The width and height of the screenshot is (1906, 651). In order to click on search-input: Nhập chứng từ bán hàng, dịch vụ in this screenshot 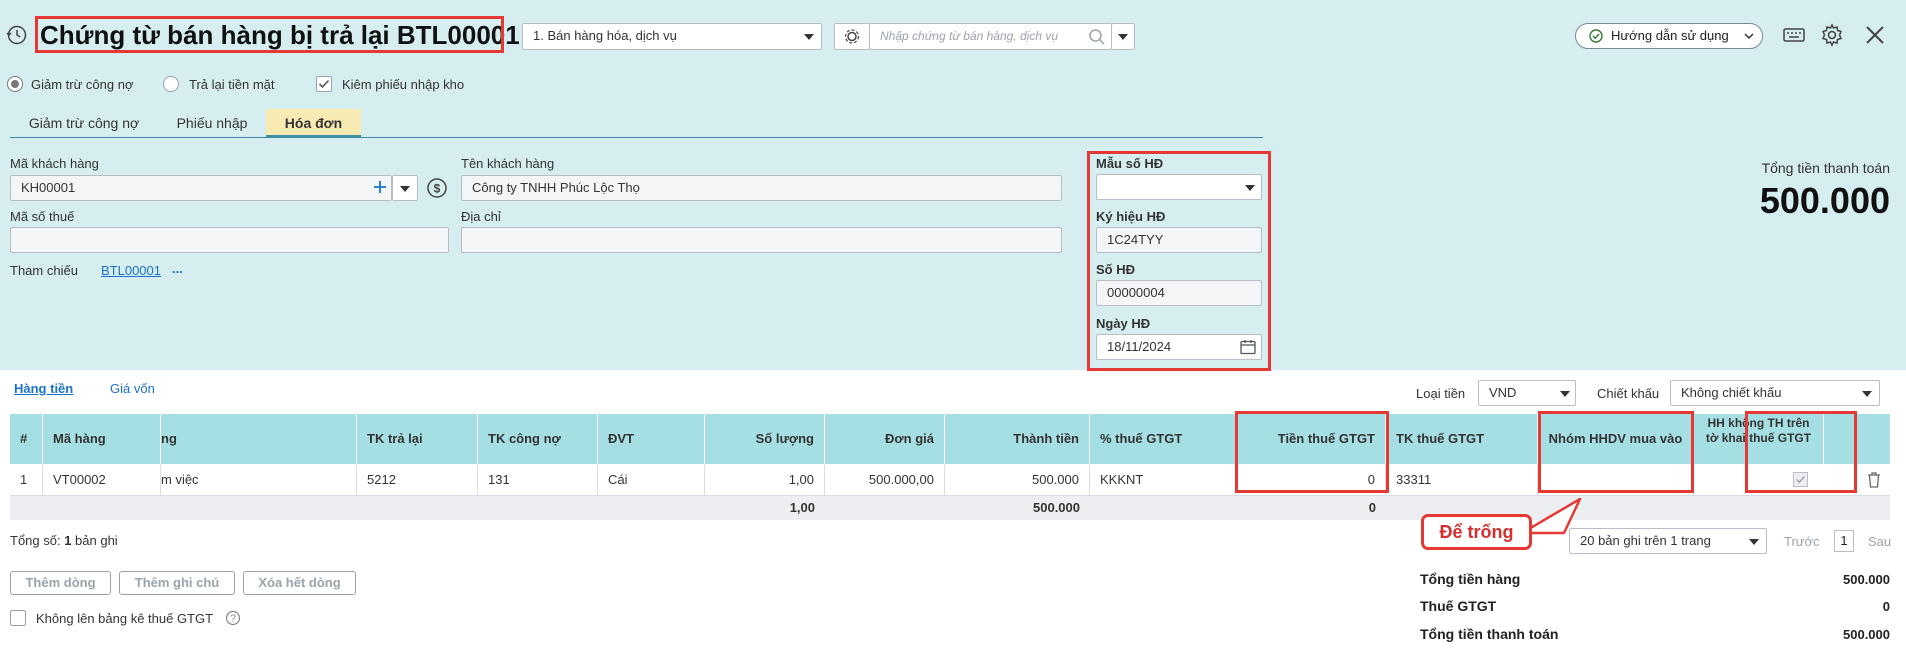, I will do `click(990, 36)`.